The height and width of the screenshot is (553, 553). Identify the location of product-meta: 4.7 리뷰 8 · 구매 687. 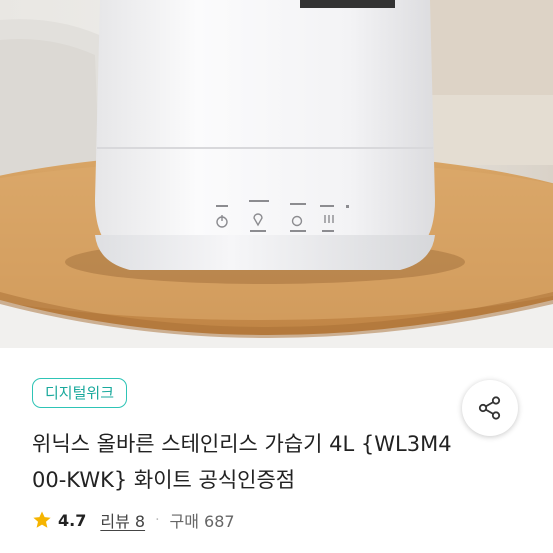
(133, 520).